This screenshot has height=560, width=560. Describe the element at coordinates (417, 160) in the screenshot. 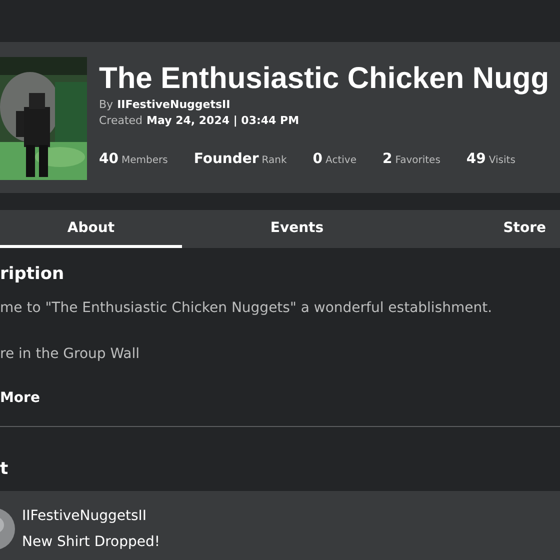

I see `stat-label: Favorites` at that location.